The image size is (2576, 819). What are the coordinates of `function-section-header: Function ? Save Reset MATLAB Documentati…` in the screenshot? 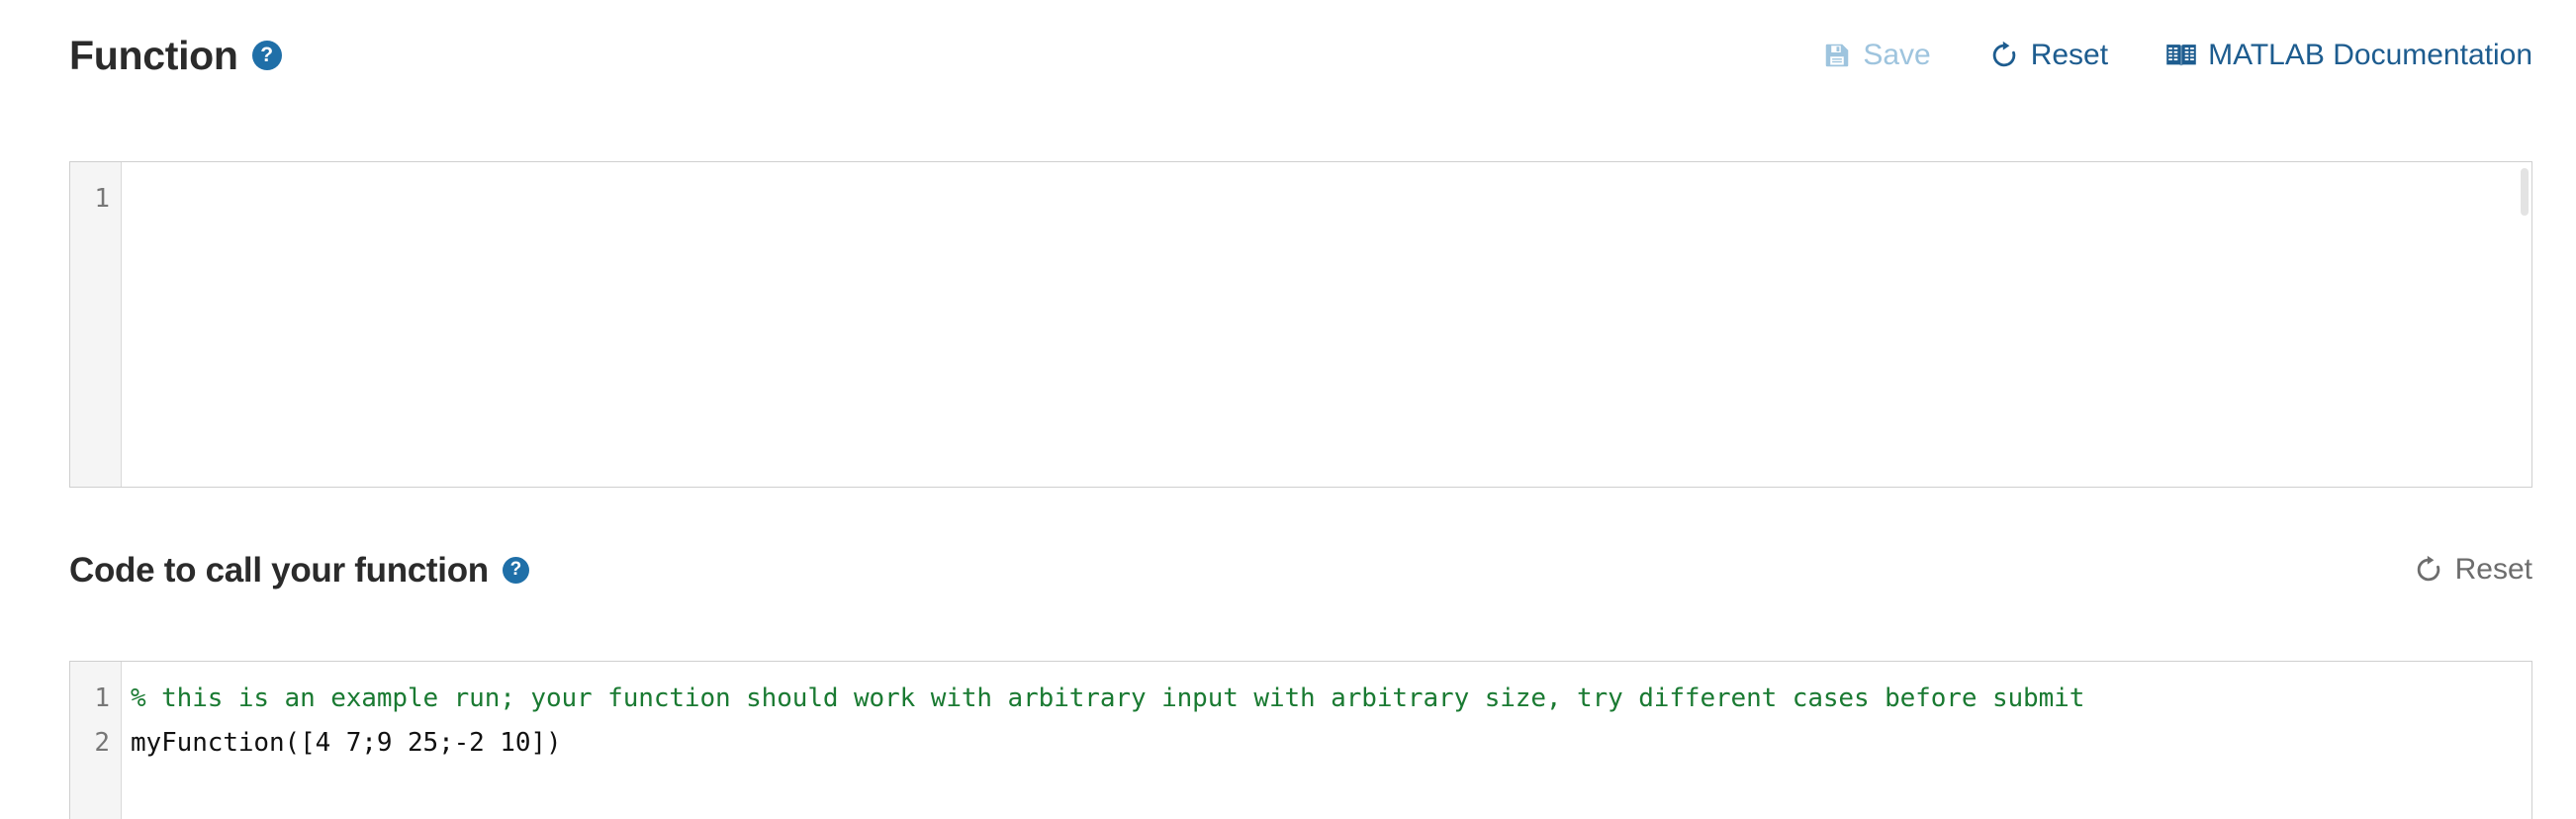 It's located at (1300, 55).